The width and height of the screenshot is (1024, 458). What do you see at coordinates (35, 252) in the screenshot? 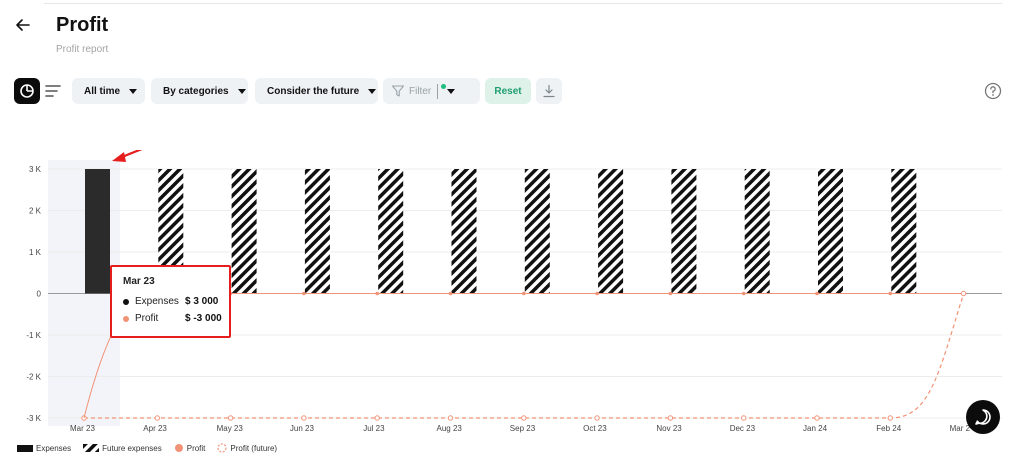
I see `y-tick-label: 1 K` at bounding box center [35, 252].